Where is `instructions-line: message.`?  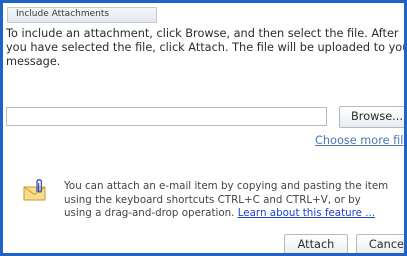
instructions-line: message. is located at coordinates (33, 61).